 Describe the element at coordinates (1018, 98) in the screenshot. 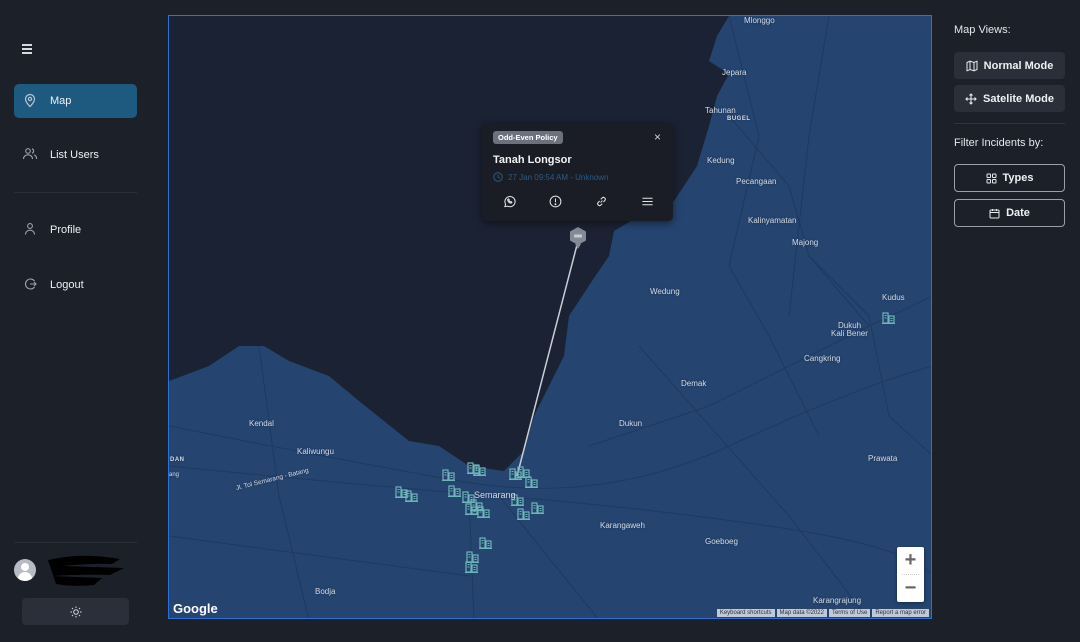

I see `satelite-mode-label: Satelite Mode` at that location.